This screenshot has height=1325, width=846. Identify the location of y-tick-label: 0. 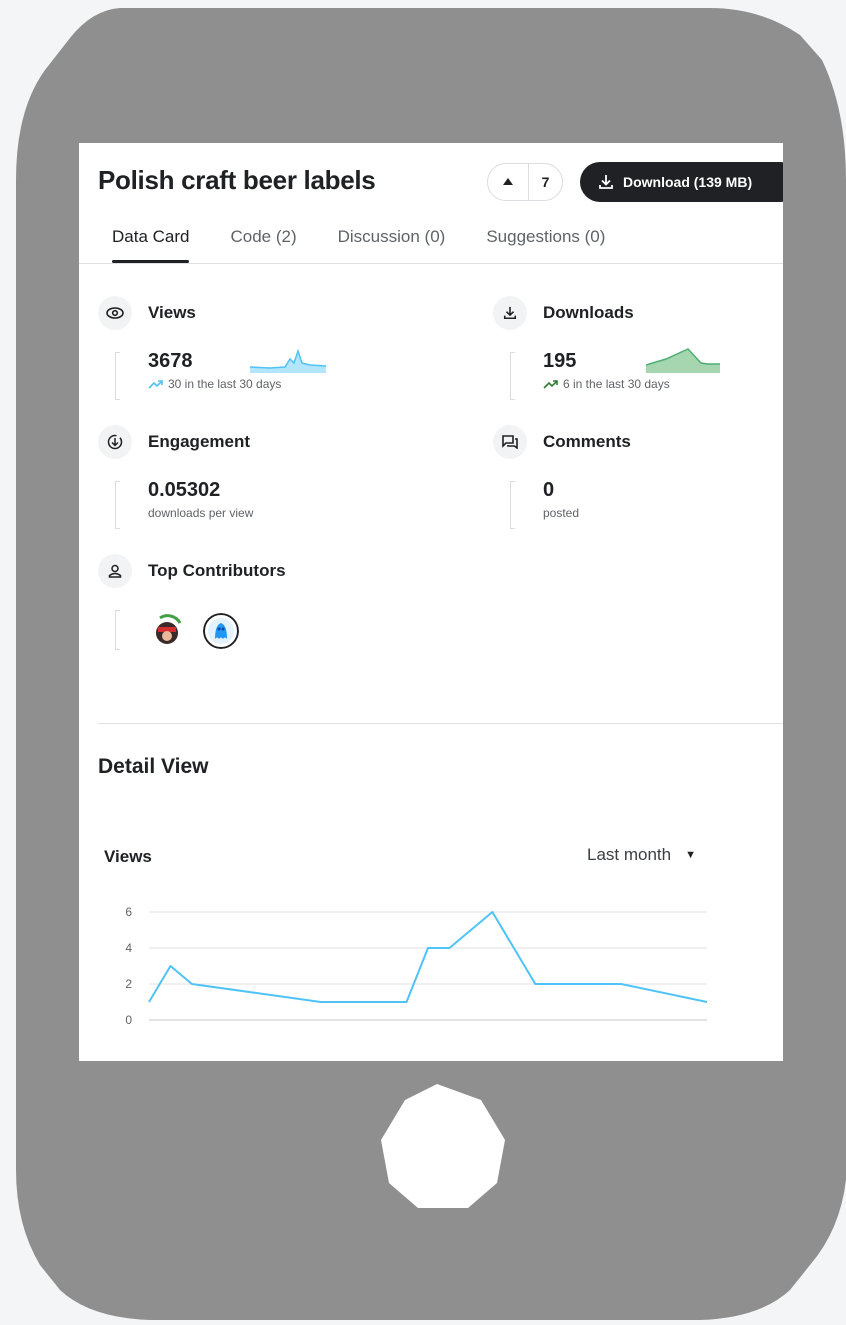
(128, 1020).